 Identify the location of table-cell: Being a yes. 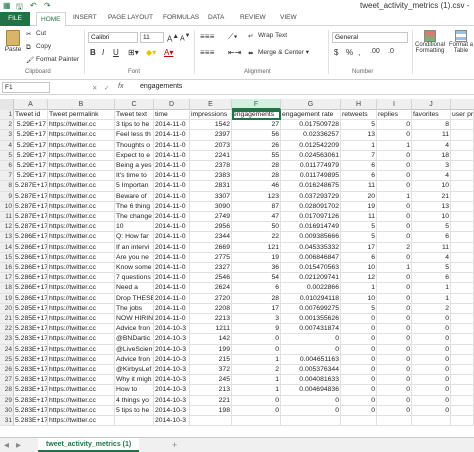
(134, 166).